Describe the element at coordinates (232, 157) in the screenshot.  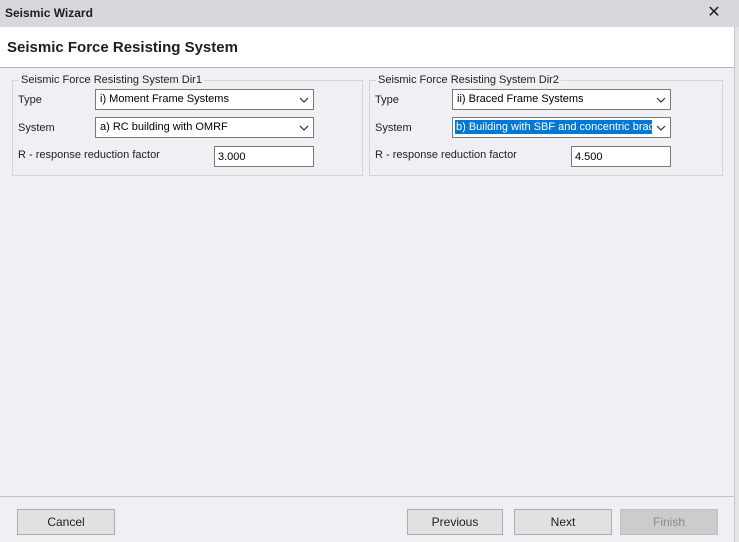
I see `dir1-r-value: 3.000` at that location.